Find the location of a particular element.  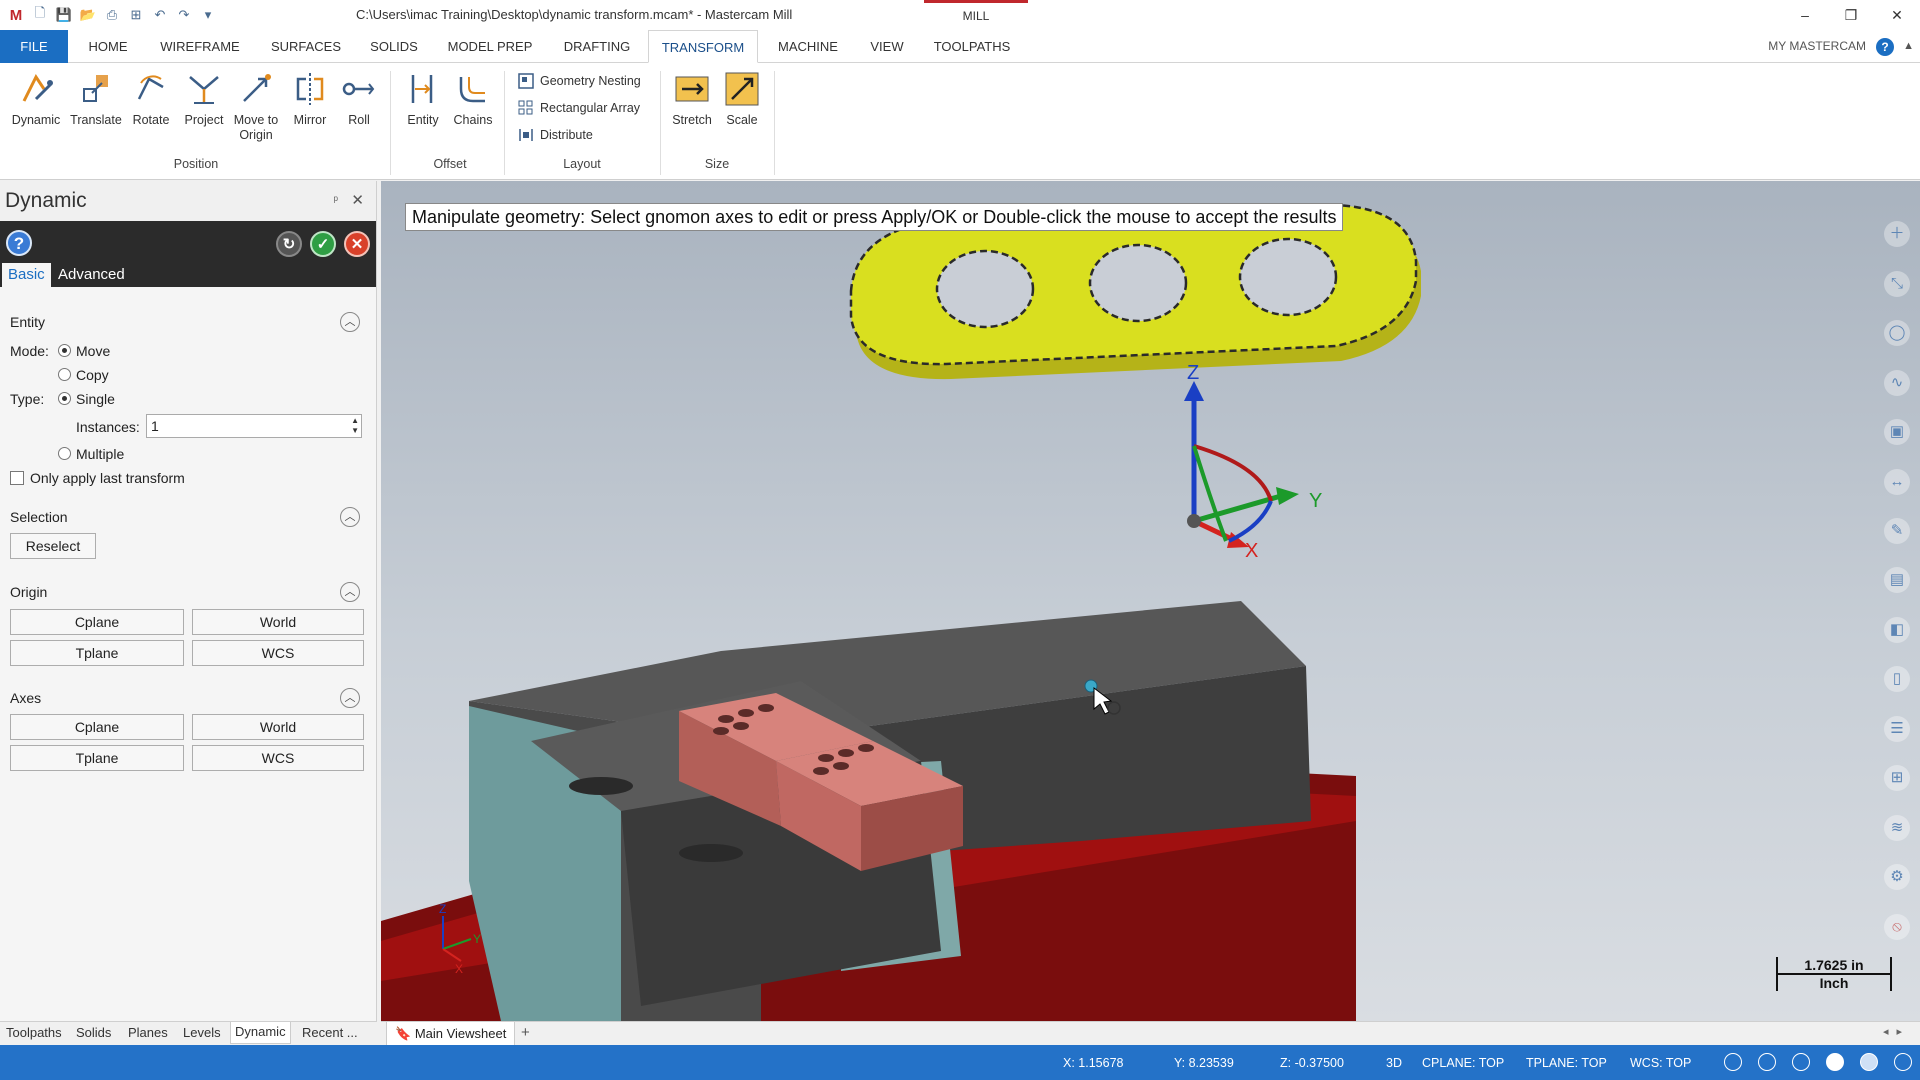

tag-icon: ✎ is located at coordinates (1897, 531).